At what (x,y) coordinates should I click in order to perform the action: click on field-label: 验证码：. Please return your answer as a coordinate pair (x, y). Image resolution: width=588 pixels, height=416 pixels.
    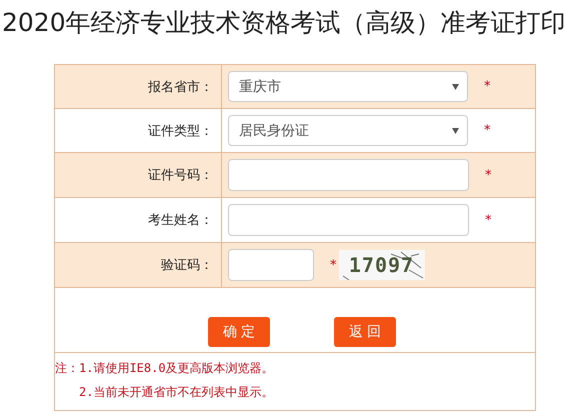
    Looking at the image, I should click on (187, 265).